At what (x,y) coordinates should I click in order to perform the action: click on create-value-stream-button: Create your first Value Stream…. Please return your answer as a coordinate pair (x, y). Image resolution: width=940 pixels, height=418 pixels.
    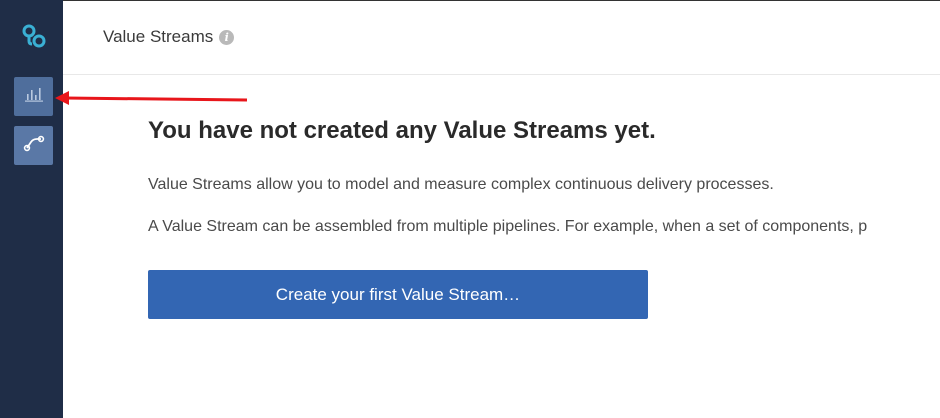
    Looking at the image, I should click on (398, 294).